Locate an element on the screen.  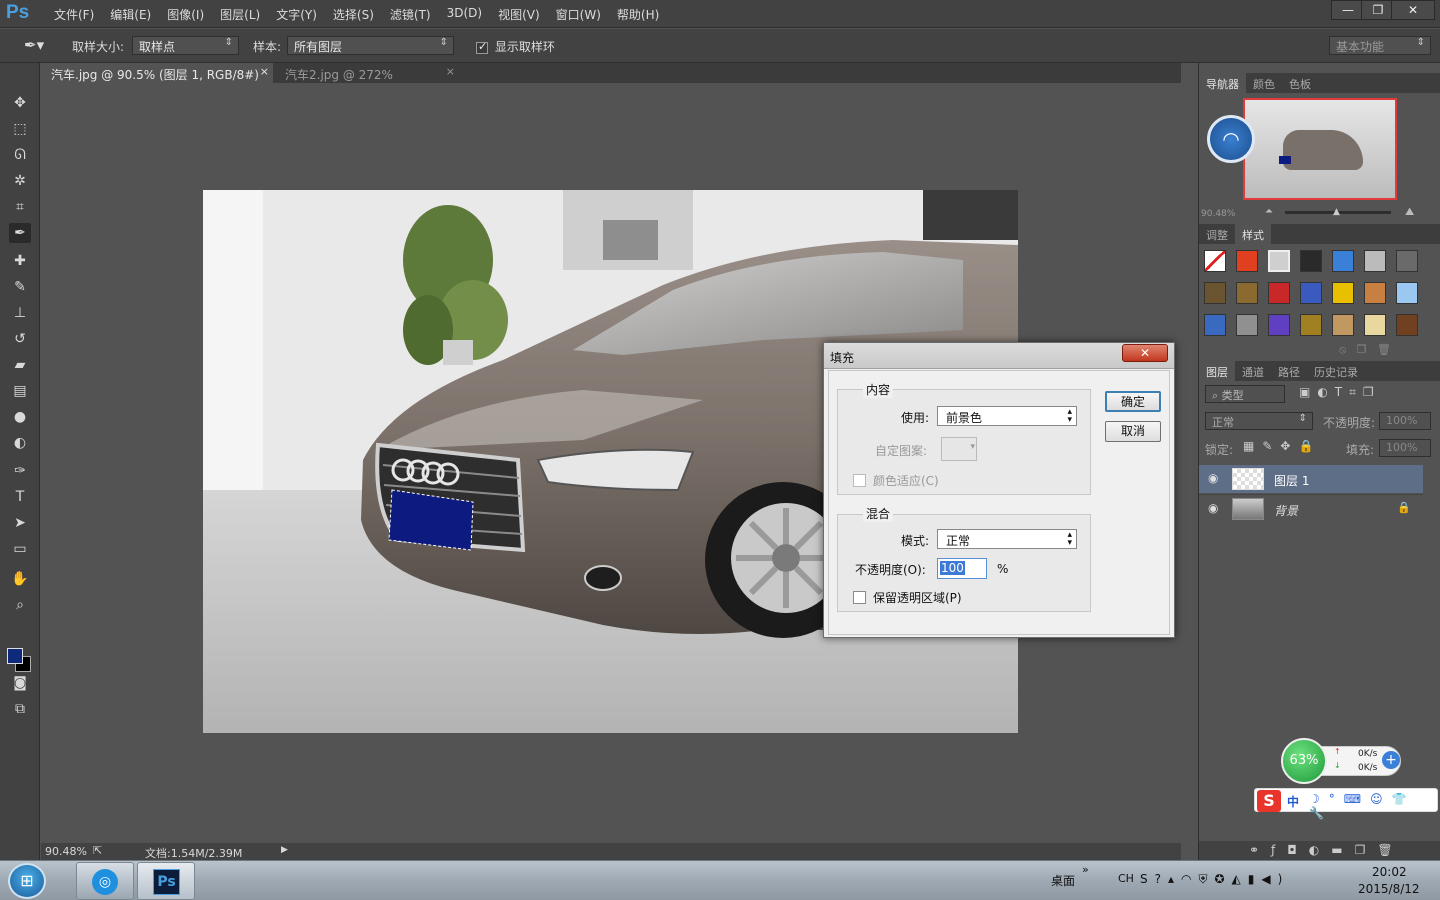
tab-car2-jpg: 汽车2.jpg @ 272%(RGB/8#) × is located at coordinates (365, 80).